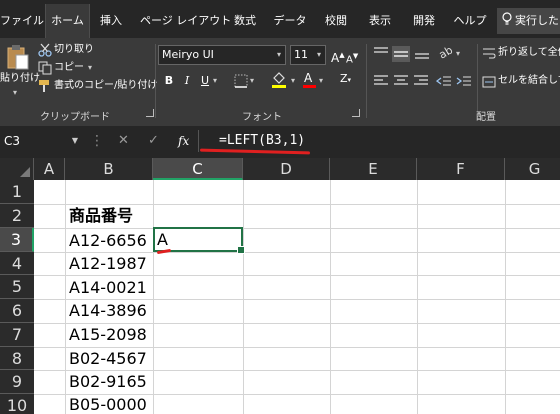  I want to click on increase-indent-icon, so click(464, 81).